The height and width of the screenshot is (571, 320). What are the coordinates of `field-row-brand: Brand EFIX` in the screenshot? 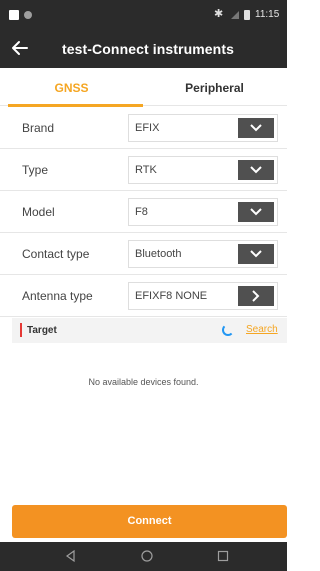 It's located at (143, 128).